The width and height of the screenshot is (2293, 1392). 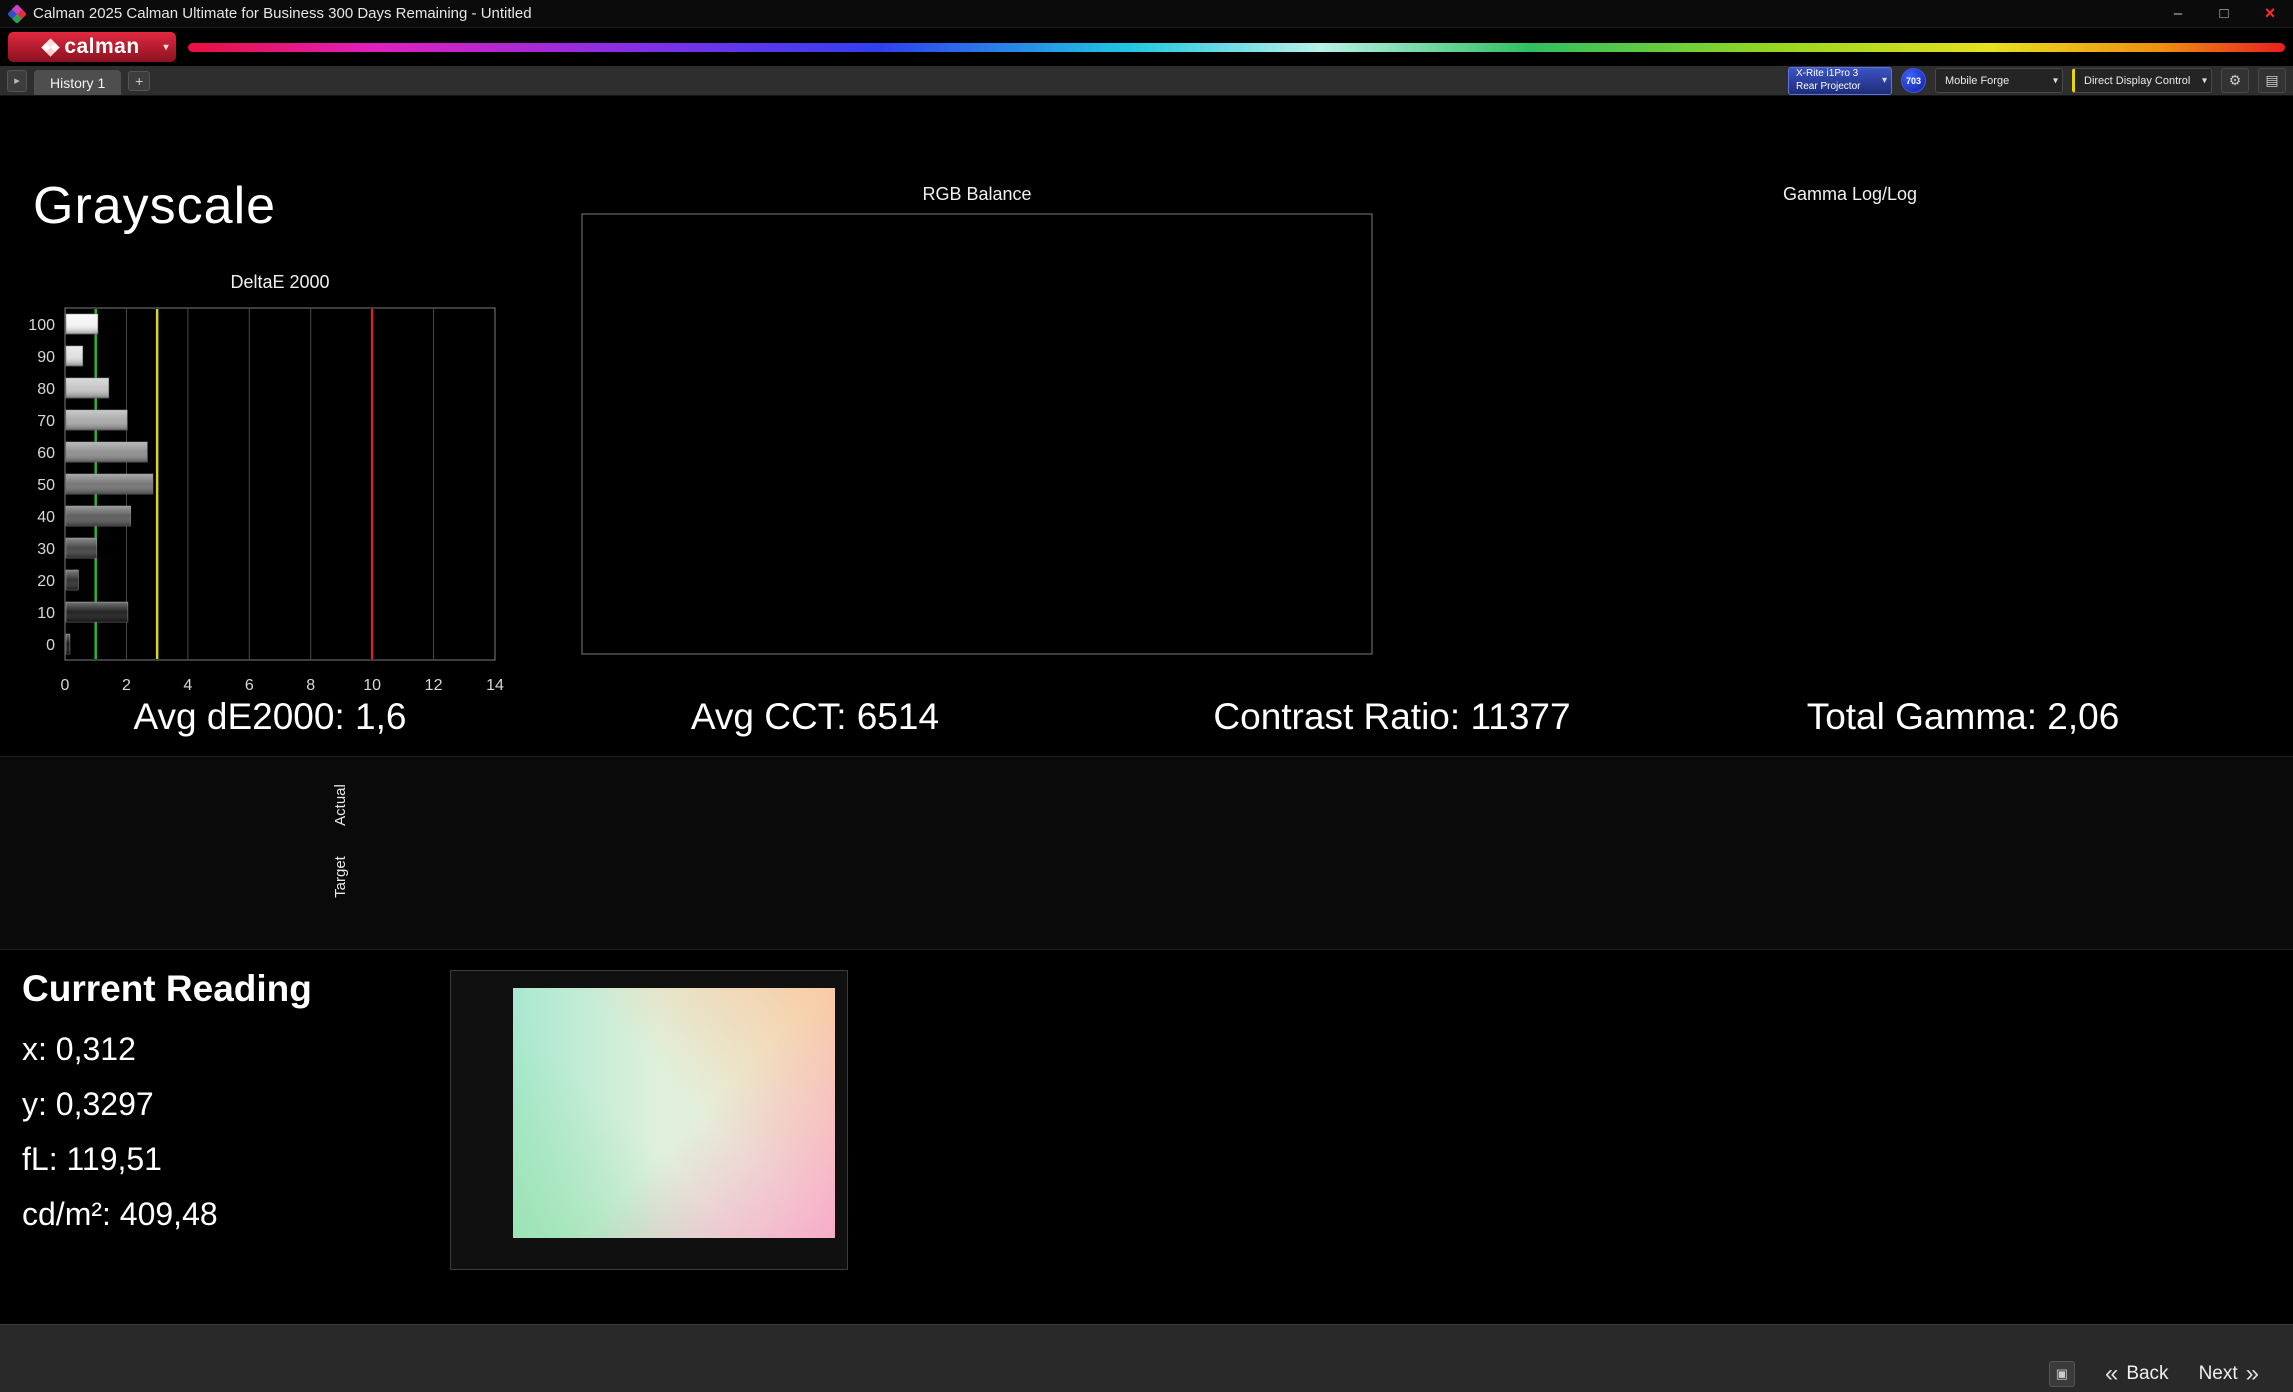 I want to click on calman-logo-text: calman, so click(x=102, y=46).